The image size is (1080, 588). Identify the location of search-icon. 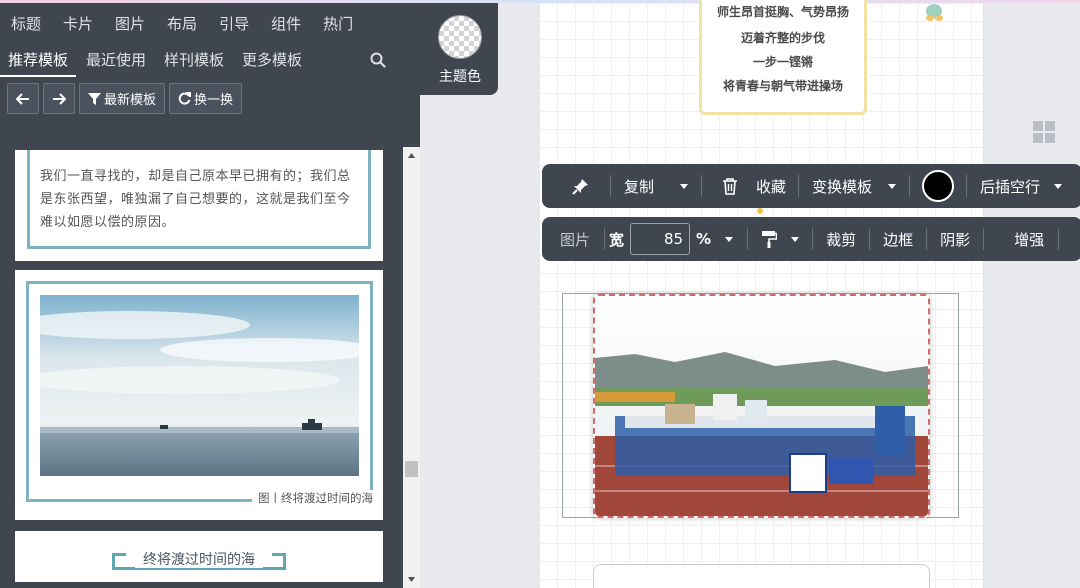
(378, 60).